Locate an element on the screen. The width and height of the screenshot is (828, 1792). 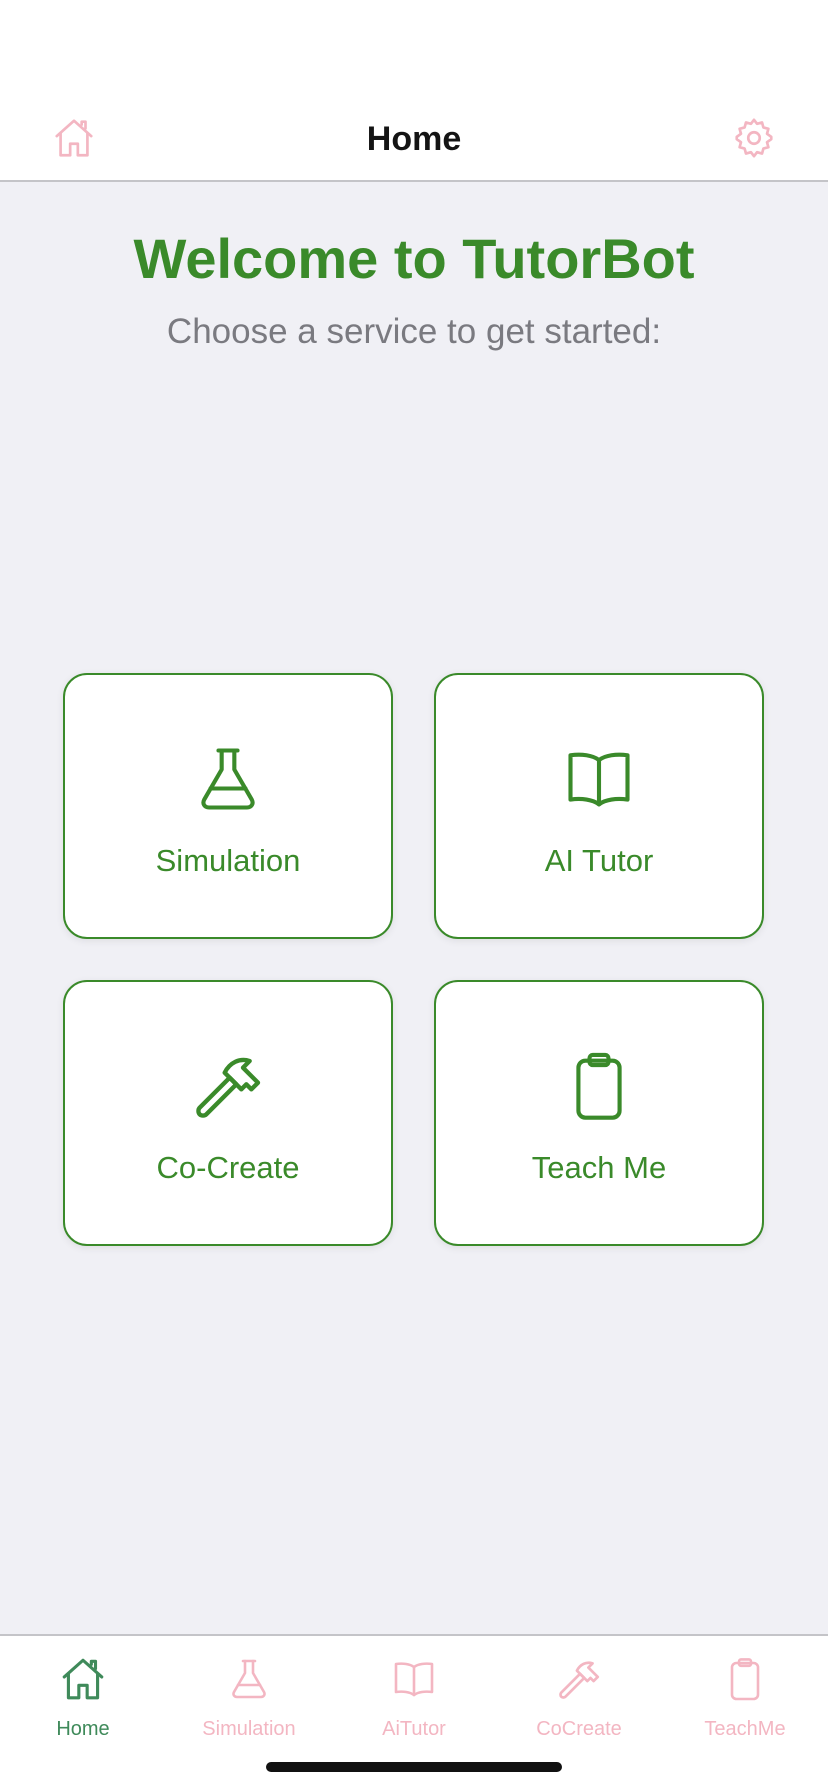
simulation-card: Simulation is located at coordinates (228, 806).